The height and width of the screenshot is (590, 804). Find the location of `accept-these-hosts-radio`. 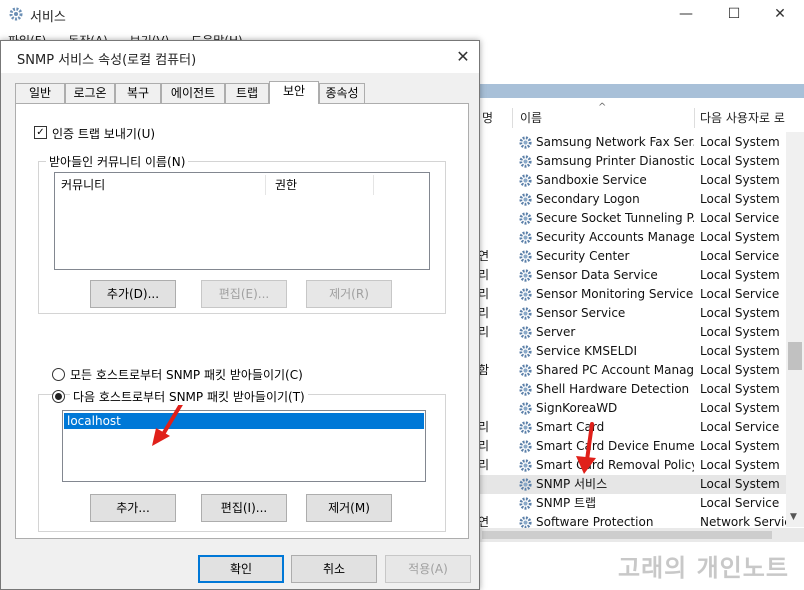

accept-these-hosts-radio is located at coordinates (58, 396).